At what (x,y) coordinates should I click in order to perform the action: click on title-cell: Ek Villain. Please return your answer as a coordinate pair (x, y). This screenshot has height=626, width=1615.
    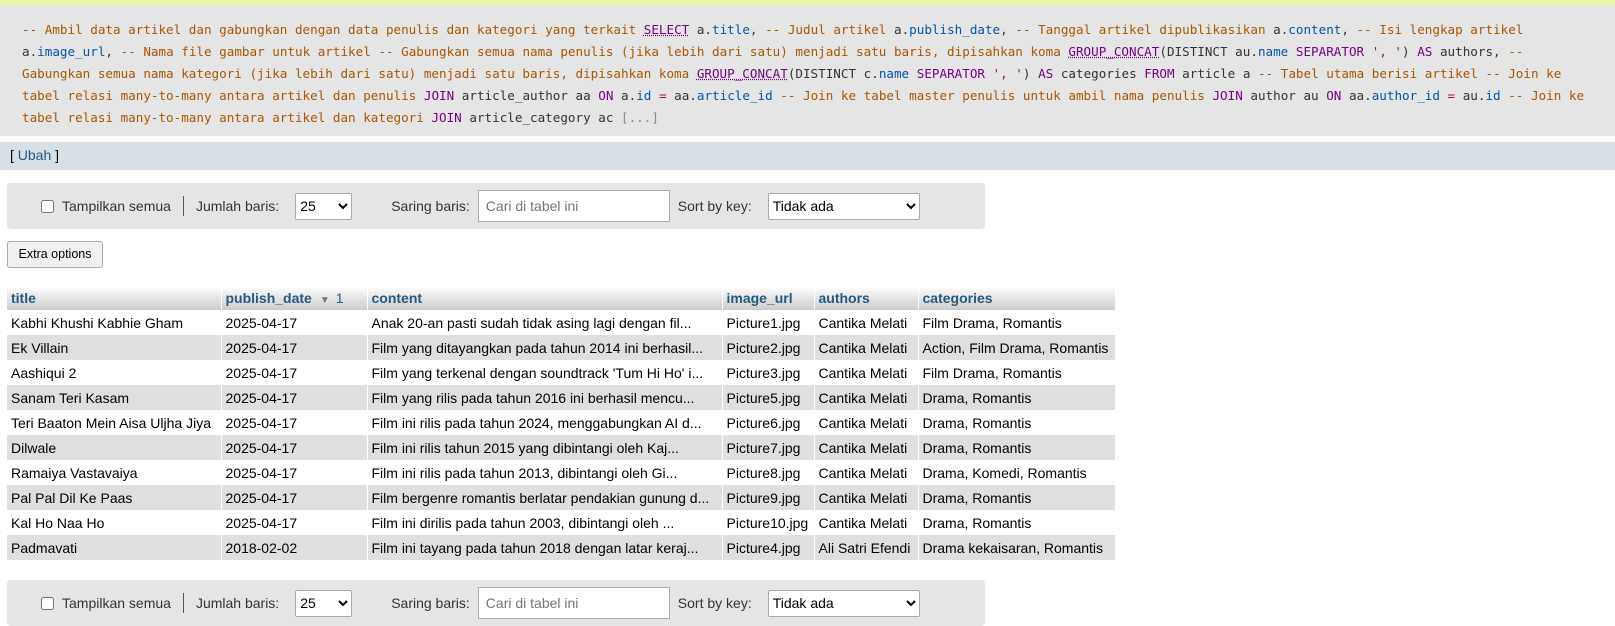
    Looking at the image, I should click on (114, 347).